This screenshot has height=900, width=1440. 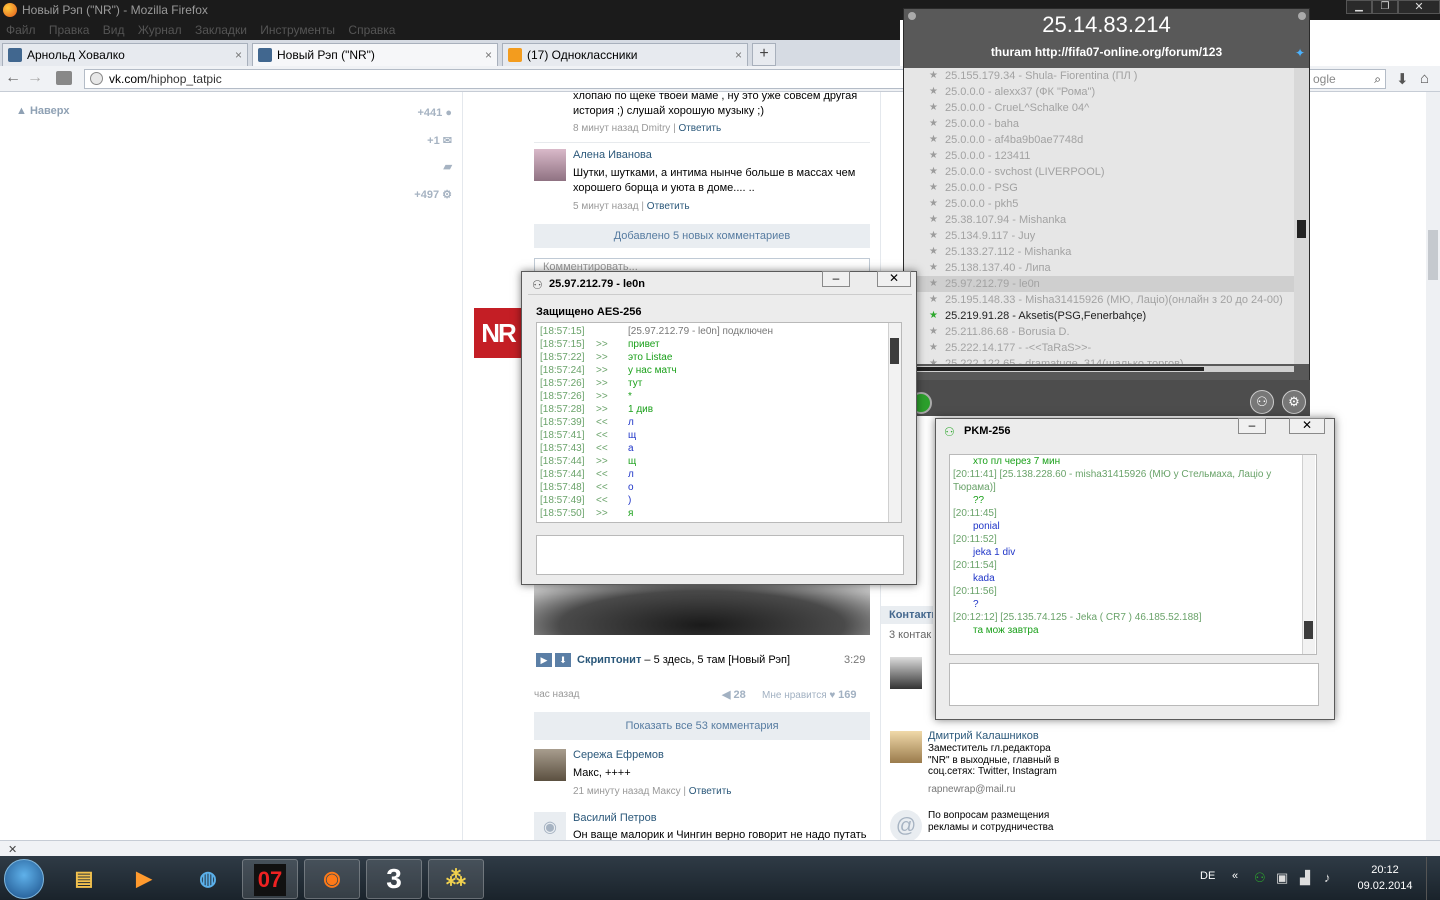 What do you see at coordinates (683, 660) in the screenshot?
I see `audio-track: Скриптонит – 5 здесь, 5 там [Новый Рэп]` at bounding box center [683, 660].